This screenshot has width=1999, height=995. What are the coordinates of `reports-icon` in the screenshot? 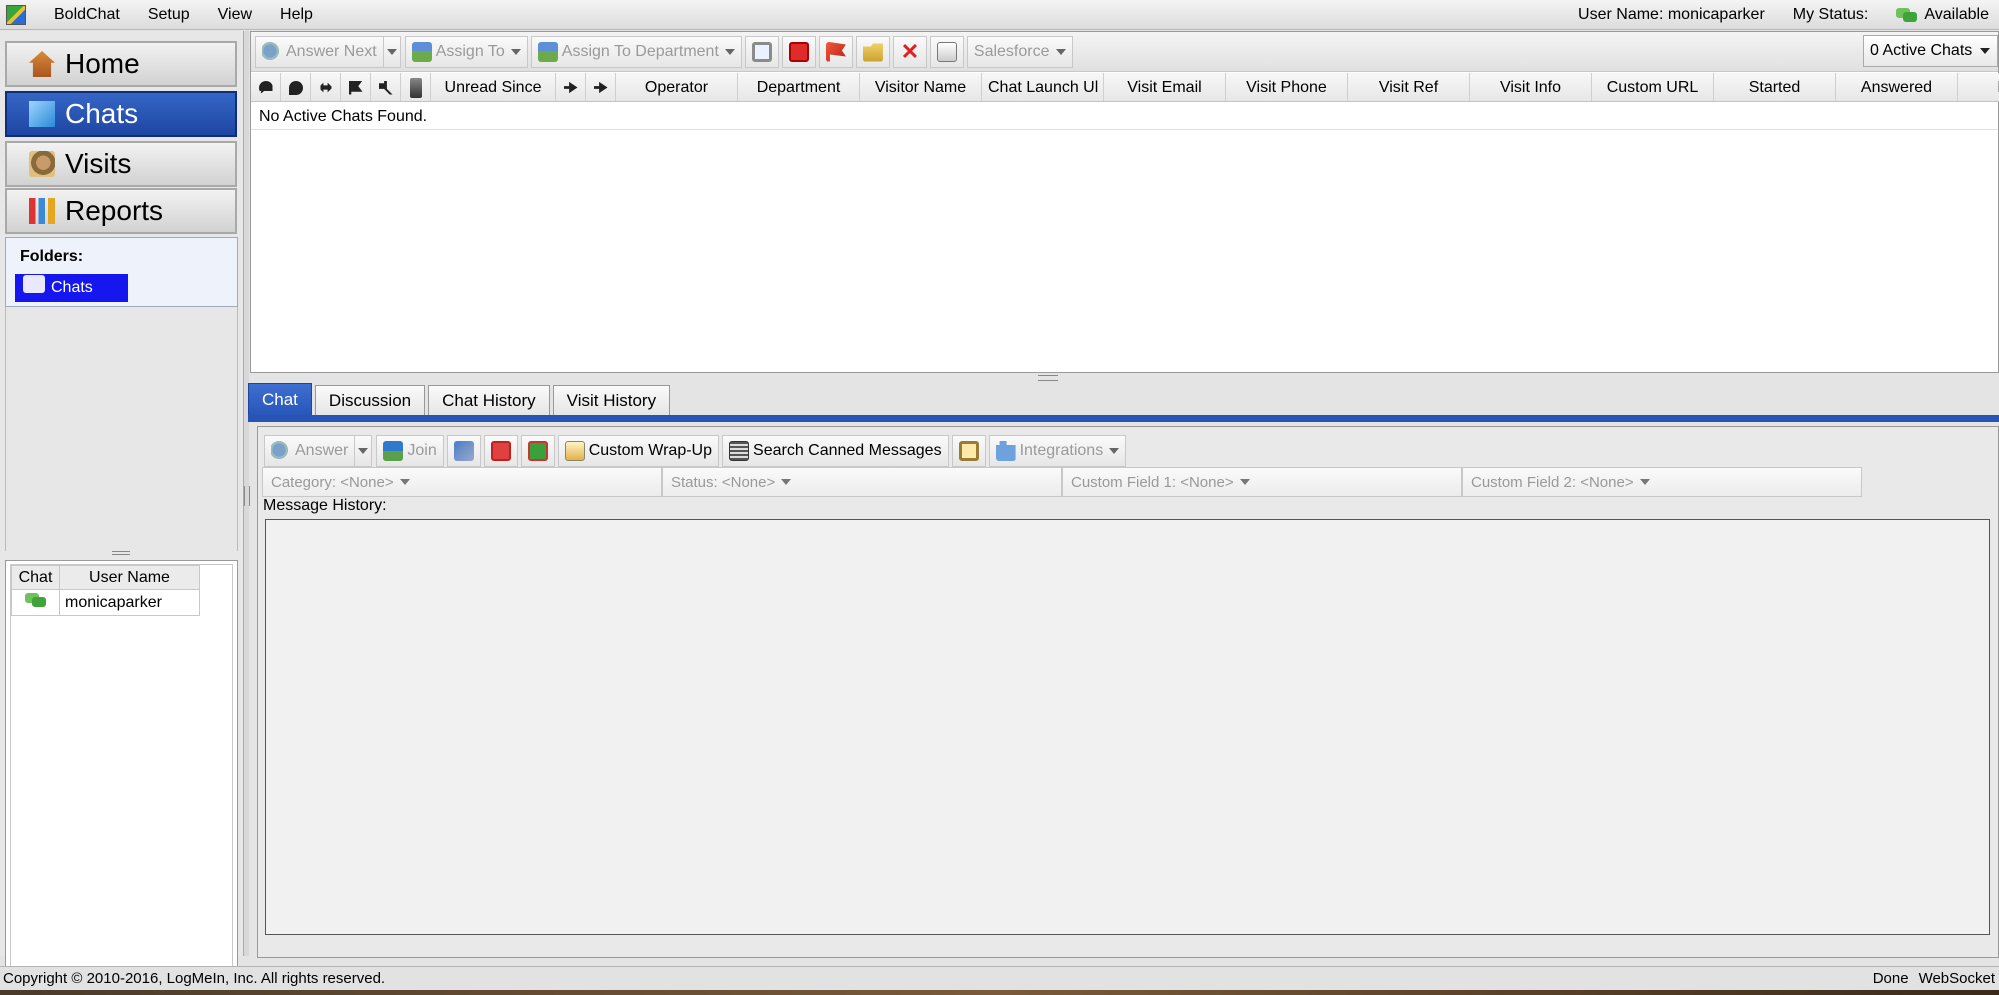 It's located at (42, 211).